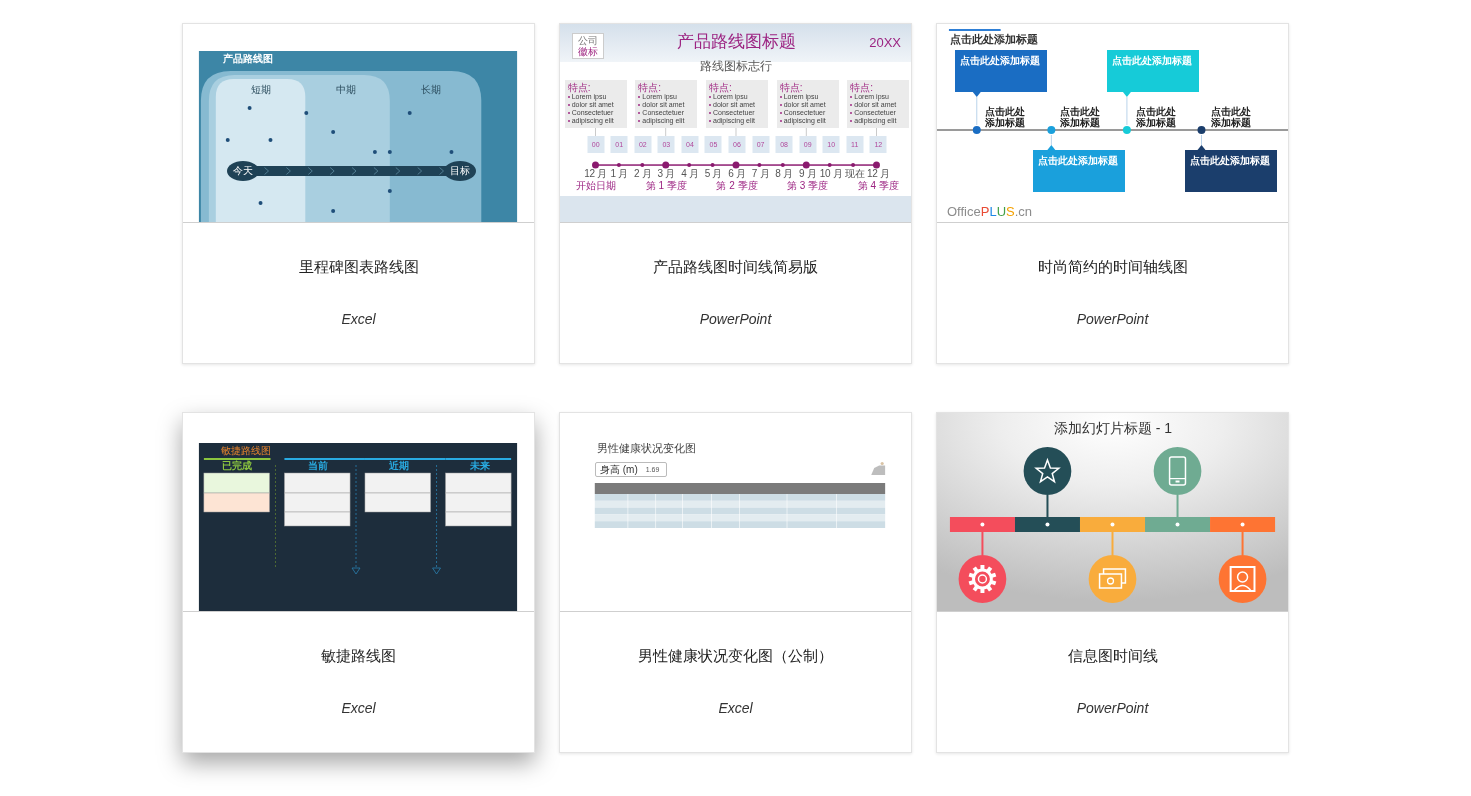 This screenshot has height=796, width=1471. Describe the element at coordinates (855, 174) in the screenshot. I see `month-label: 现在` at that location.